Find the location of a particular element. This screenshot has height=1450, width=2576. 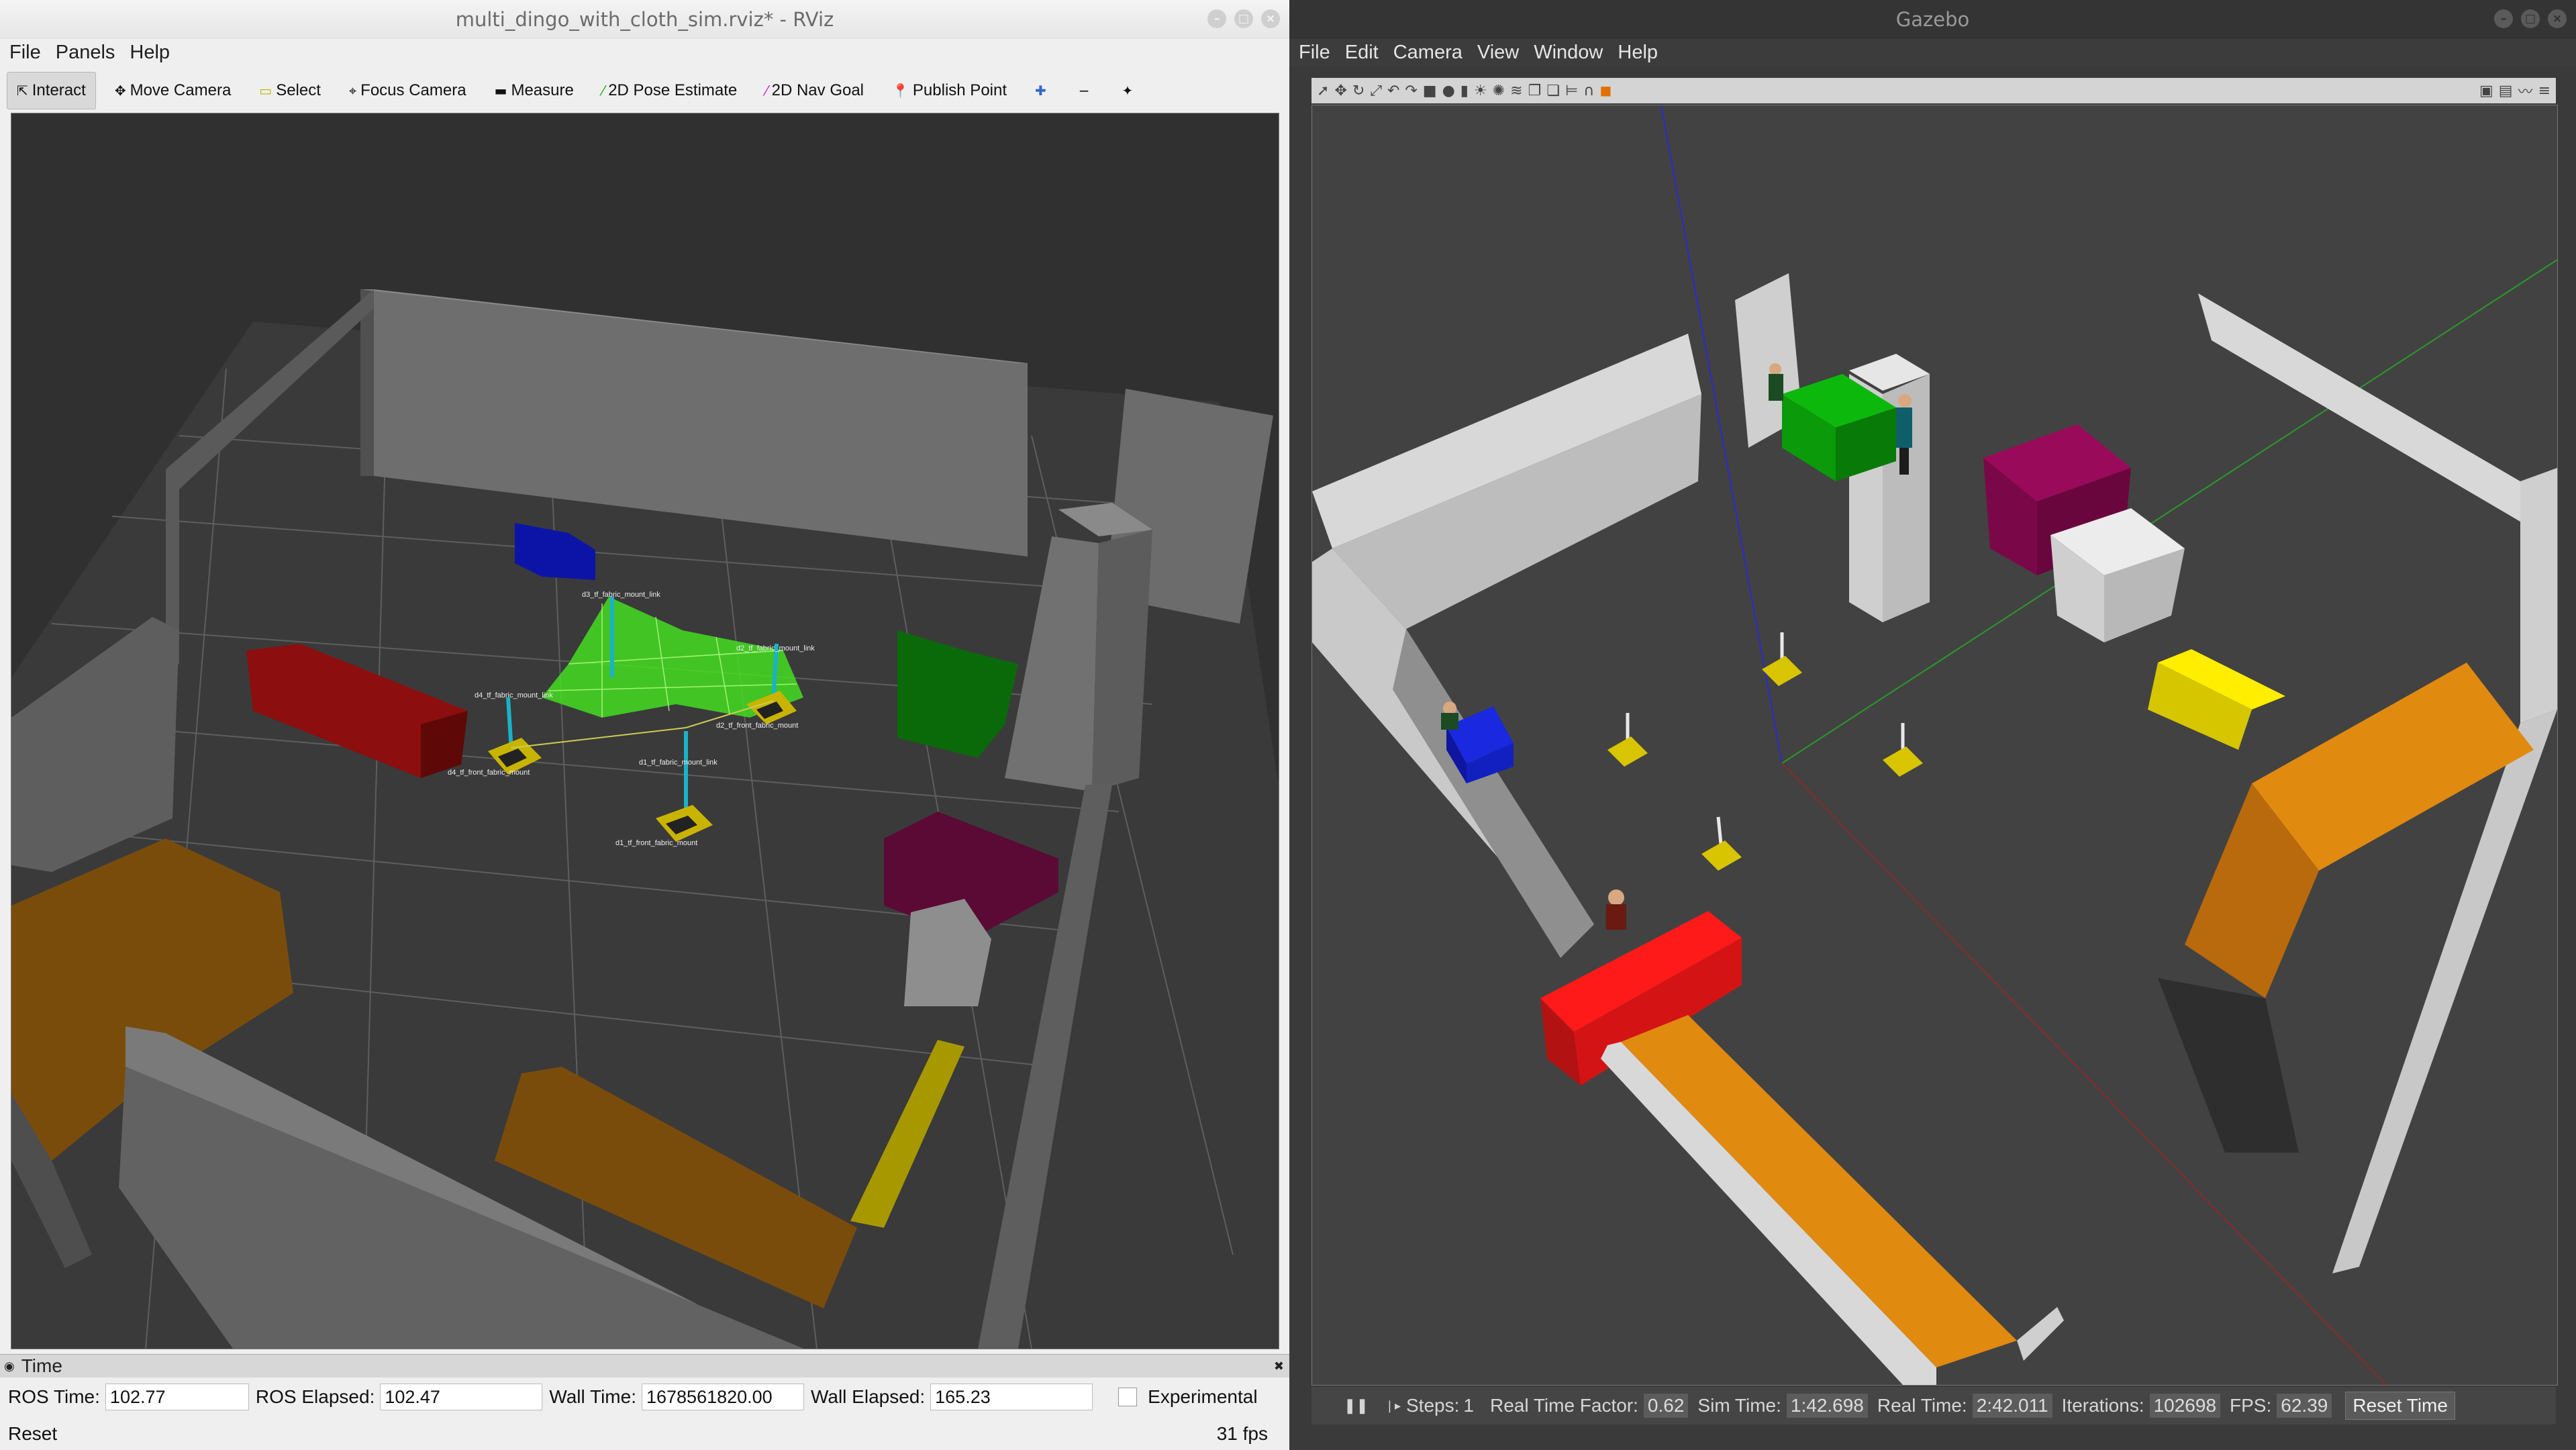

remove-tool-button: − is located at coordinates (1086, 91).